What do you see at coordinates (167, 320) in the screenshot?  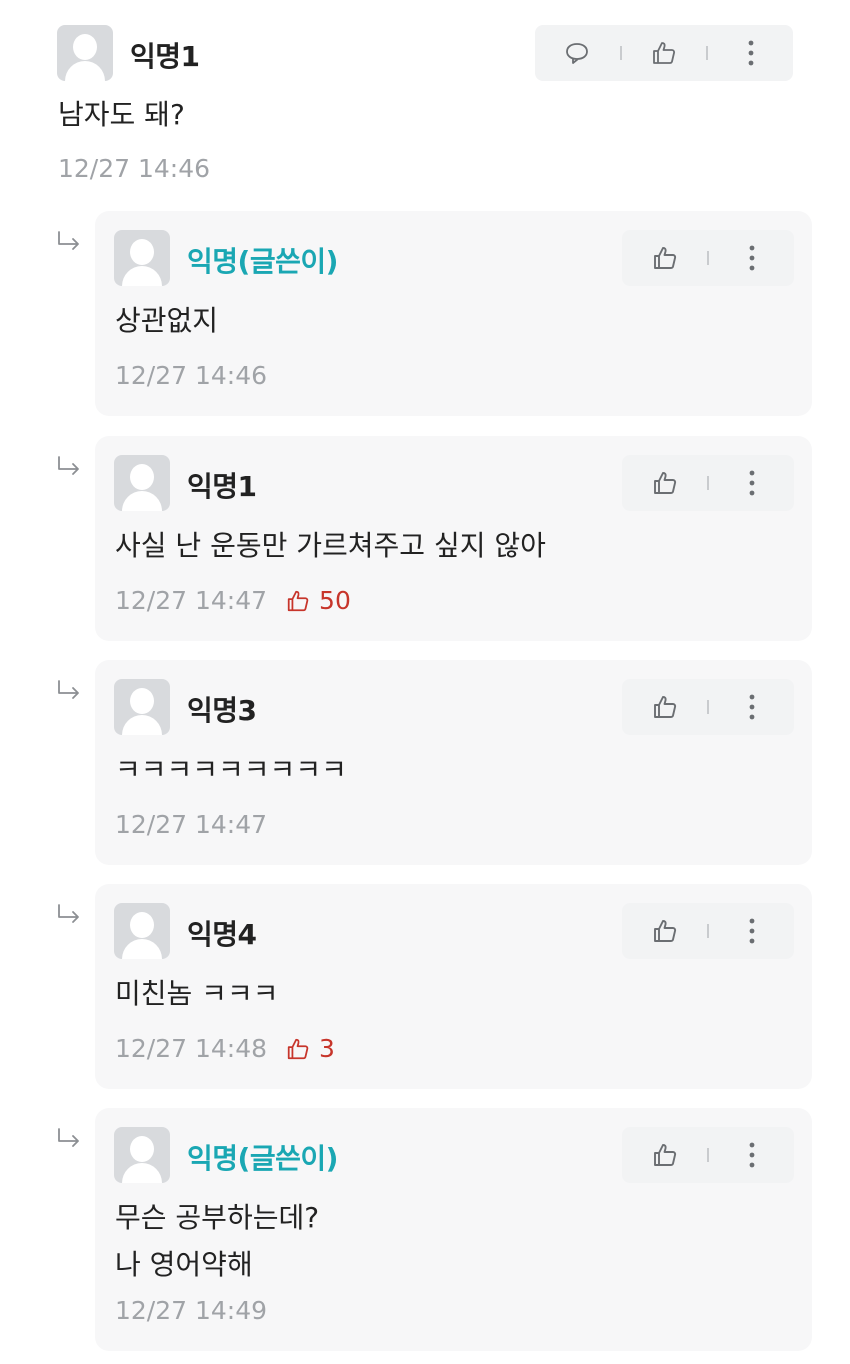 I see `reply-content: 상관없지` at bounding box center [167, 320].